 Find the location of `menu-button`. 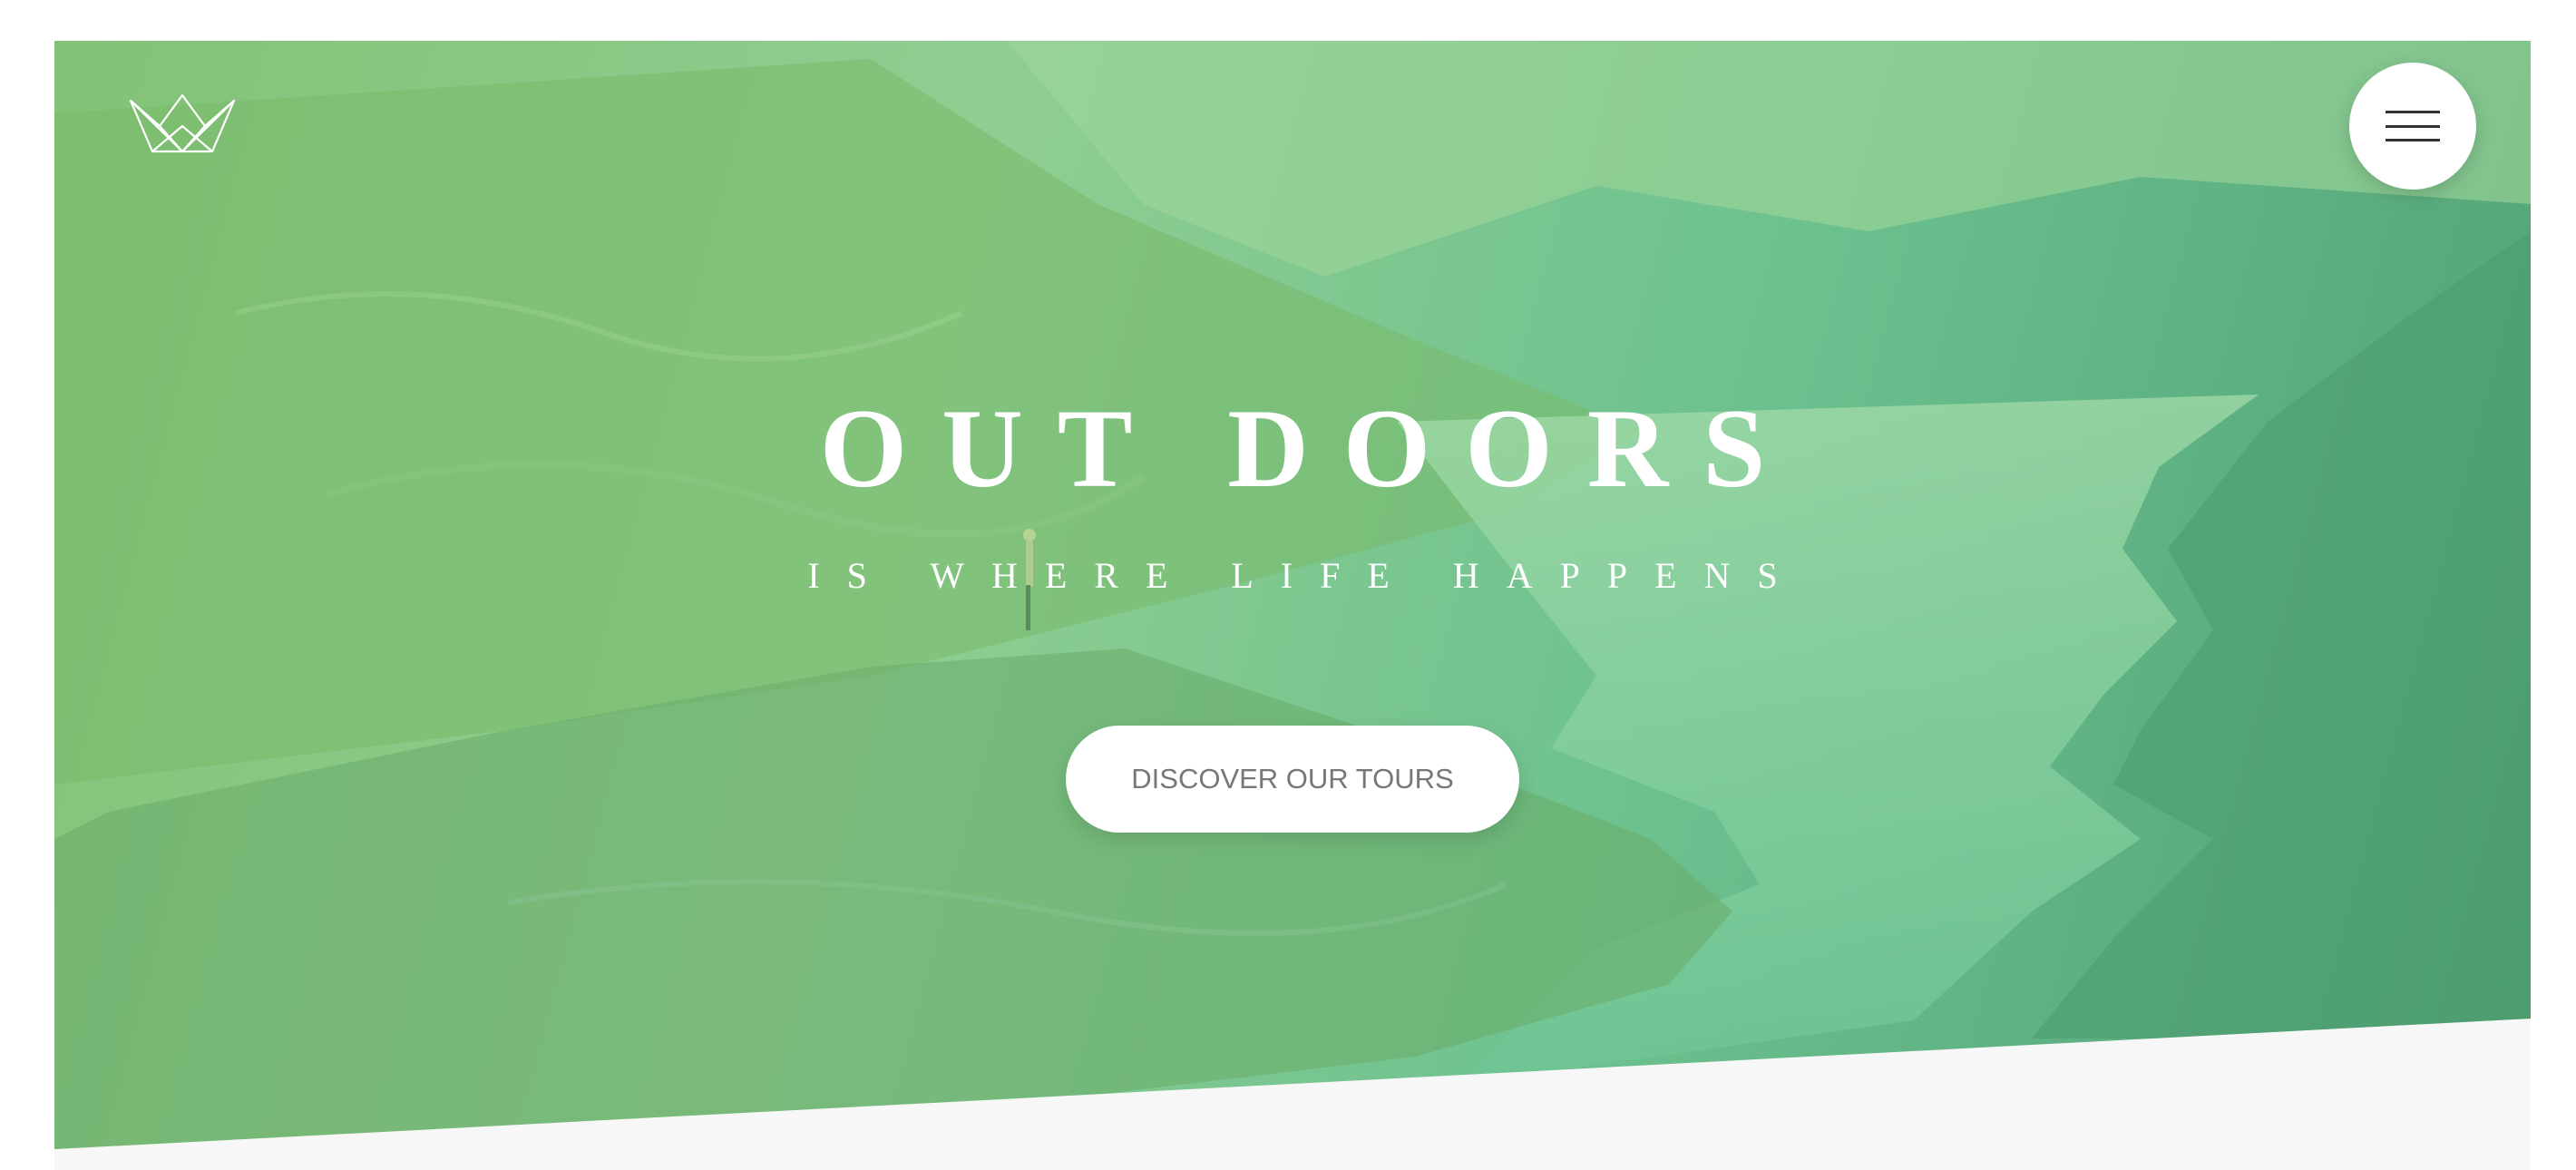

menu-button is located at coordinates (2412, 126).